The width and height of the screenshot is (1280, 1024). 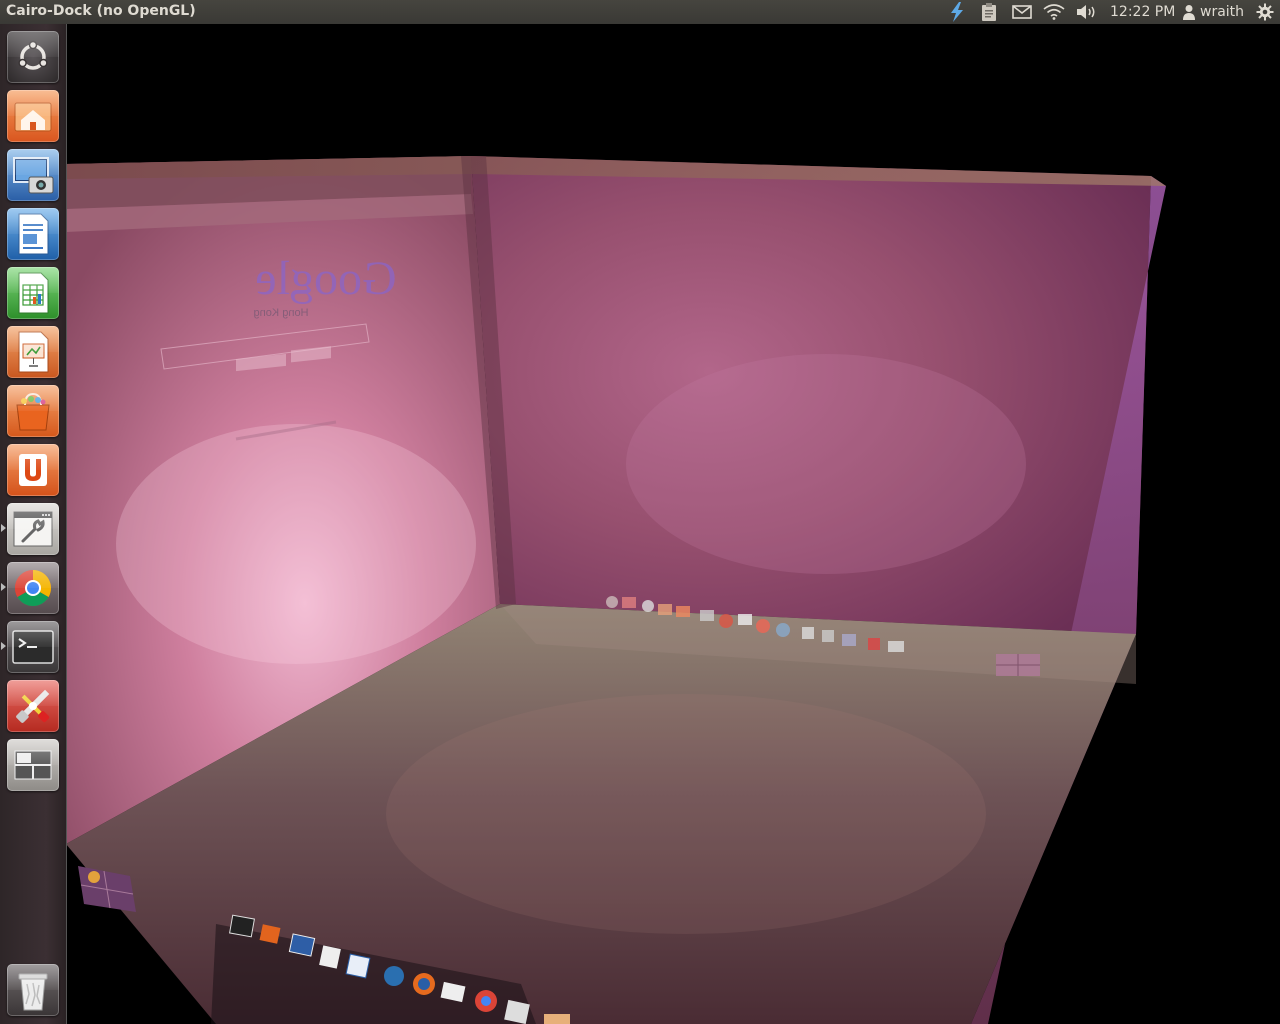 I want to click on launcher-terminal-button, so click(x=33, y=647).